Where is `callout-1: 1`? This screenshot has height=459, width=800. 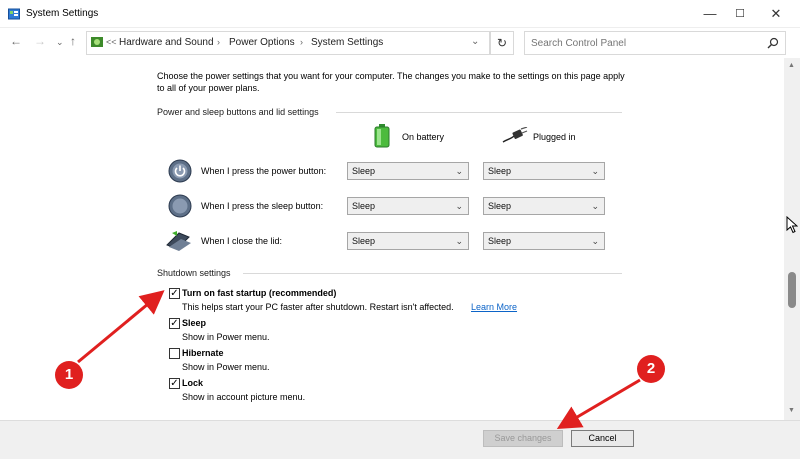
callout-1: 1 is located at coordinates (69, 375).